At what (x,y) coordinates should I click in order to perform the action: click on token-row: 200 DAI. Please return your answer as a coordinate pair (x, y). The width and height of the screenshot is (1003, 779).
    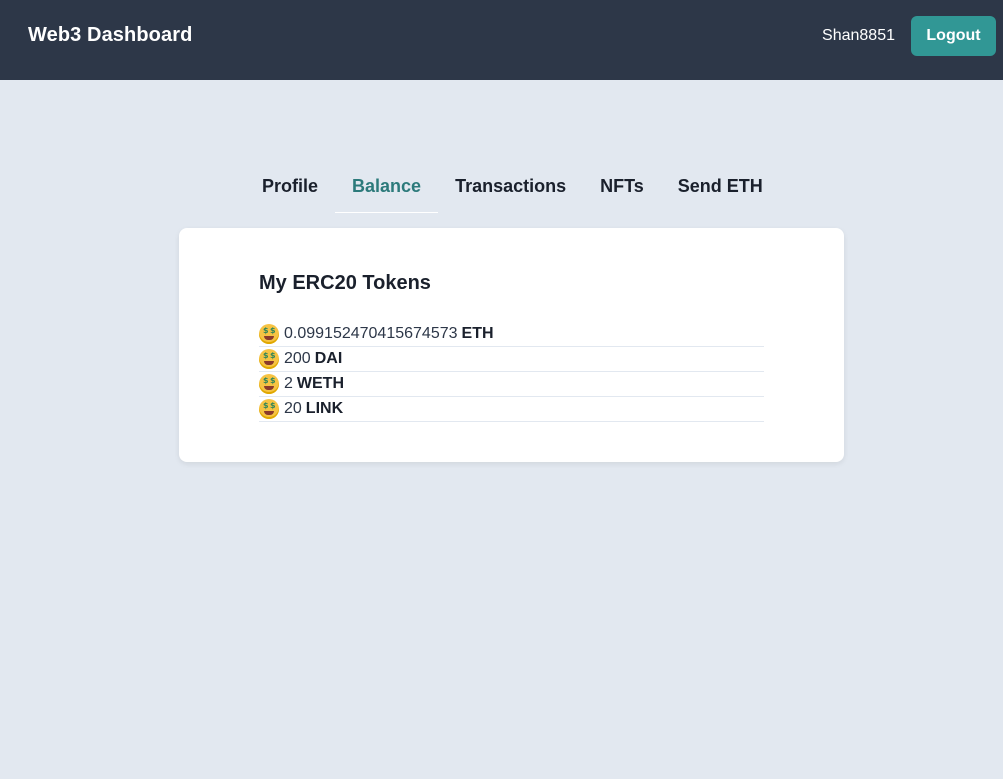
    Looking at the image, I should click on (511, 359).